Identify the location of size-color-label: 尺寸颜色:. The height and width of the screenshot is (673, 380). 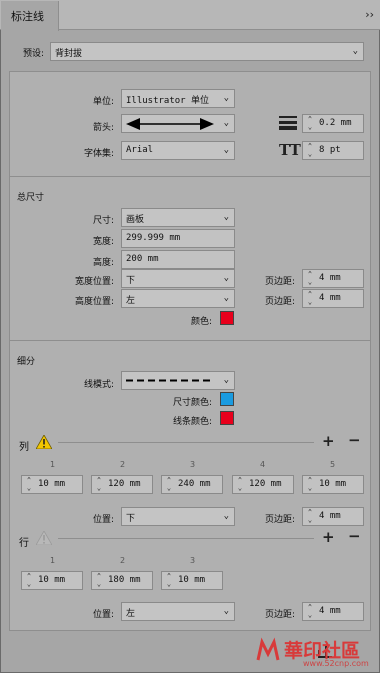
(192, 403).